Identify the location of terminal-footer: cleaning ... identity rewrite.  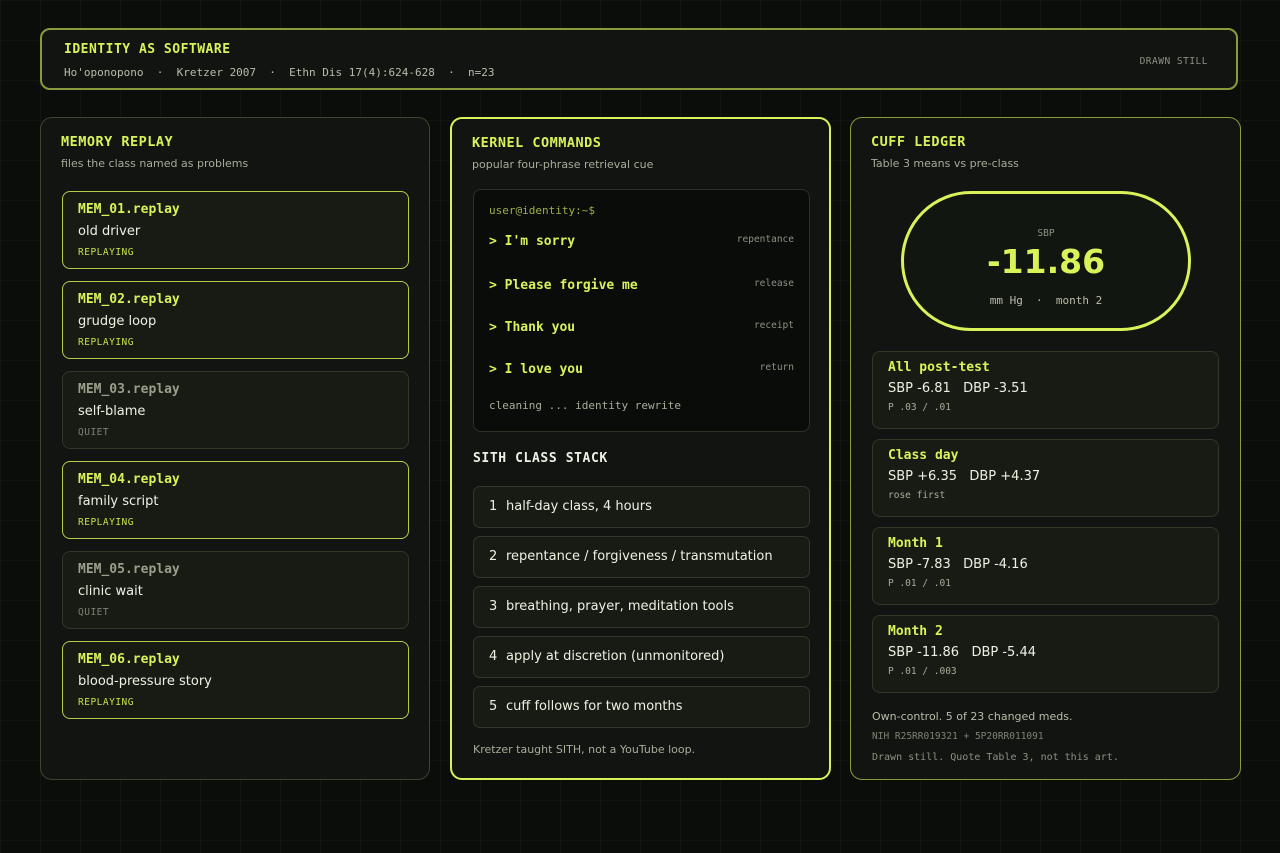
(585, 405).